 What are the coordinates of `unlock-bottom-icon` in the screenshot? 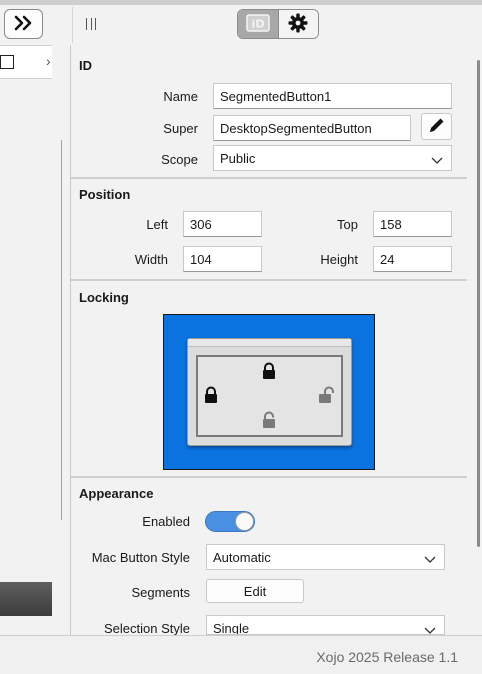 It's located at (269, 421).